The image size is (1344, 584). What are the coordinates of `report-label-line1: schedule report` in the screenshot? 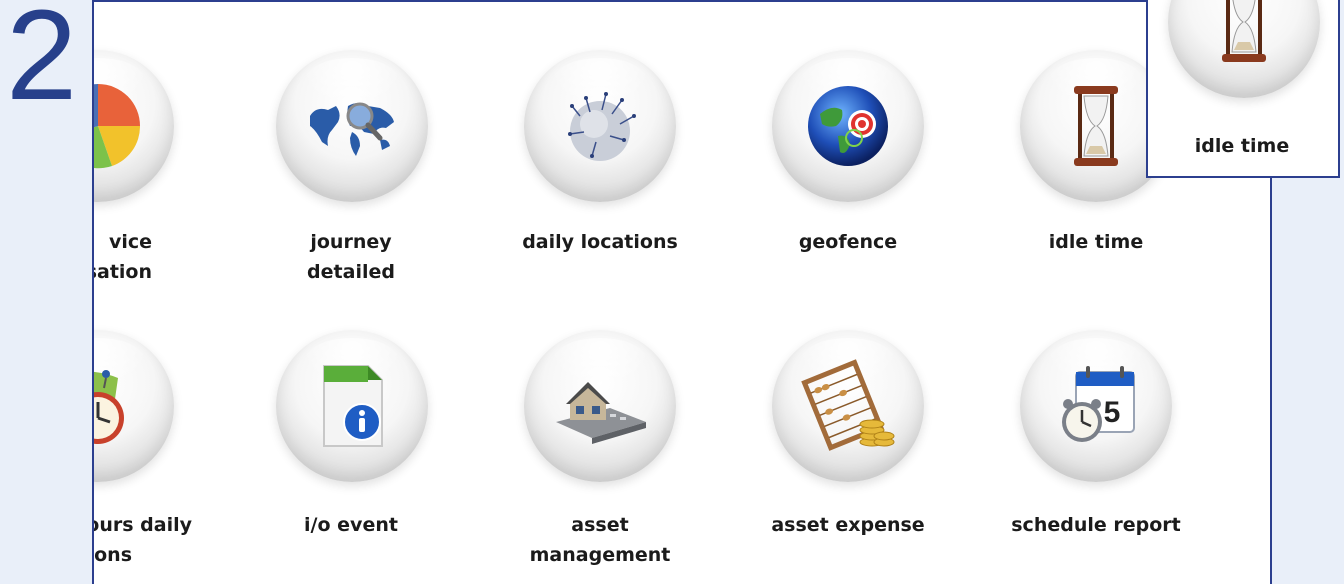 It's located at (1096, 525).